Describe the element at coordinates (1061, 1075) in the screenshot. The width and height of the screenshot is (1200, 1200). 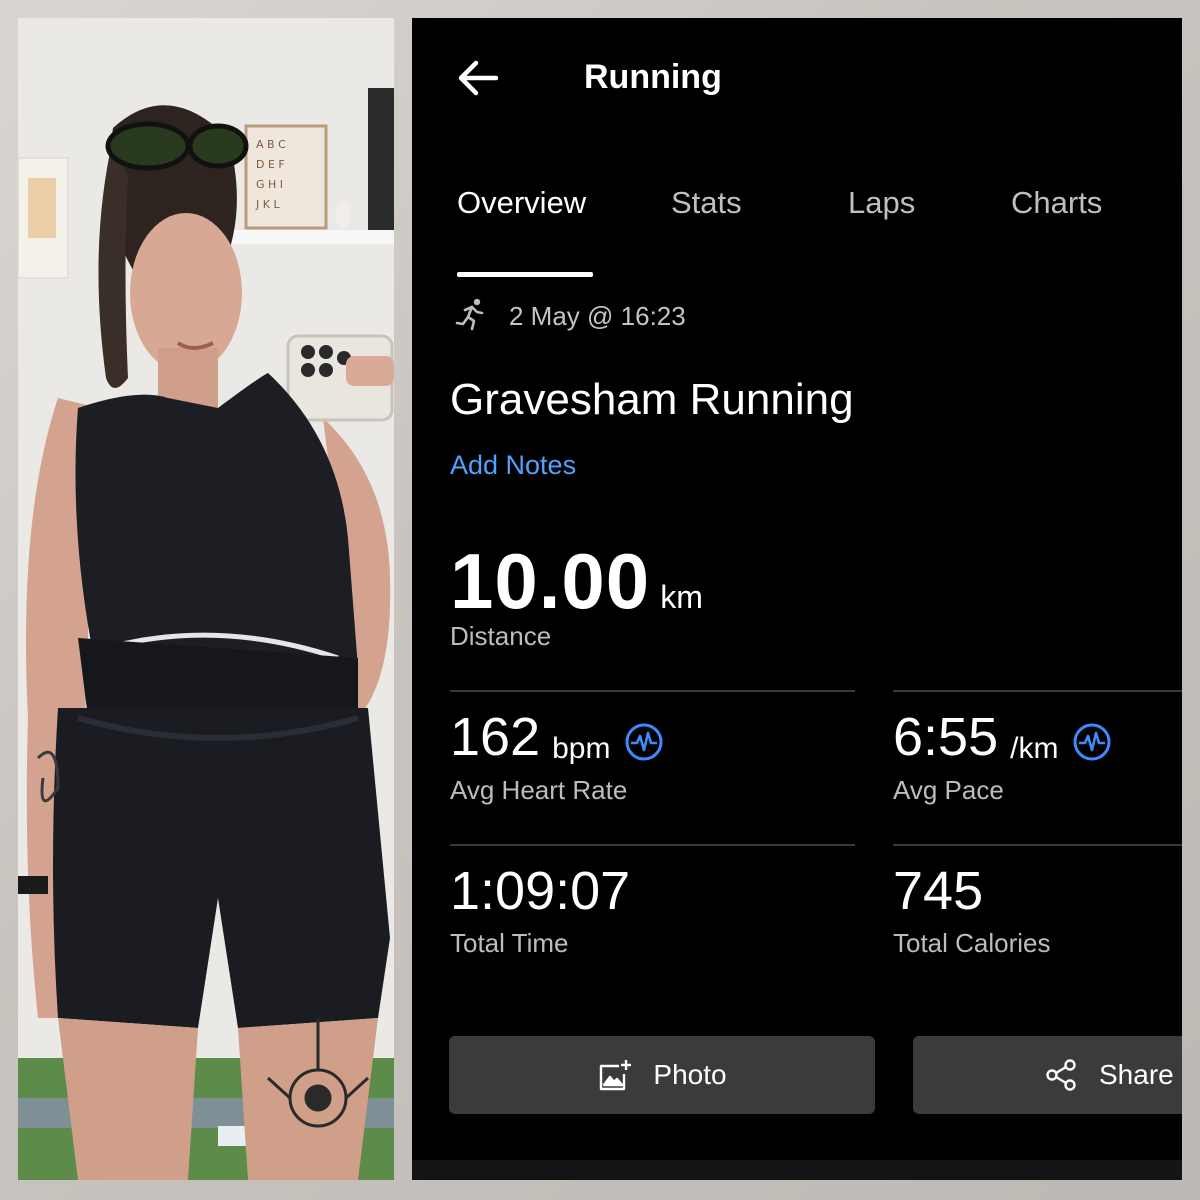
I see `share-icon` at that location.